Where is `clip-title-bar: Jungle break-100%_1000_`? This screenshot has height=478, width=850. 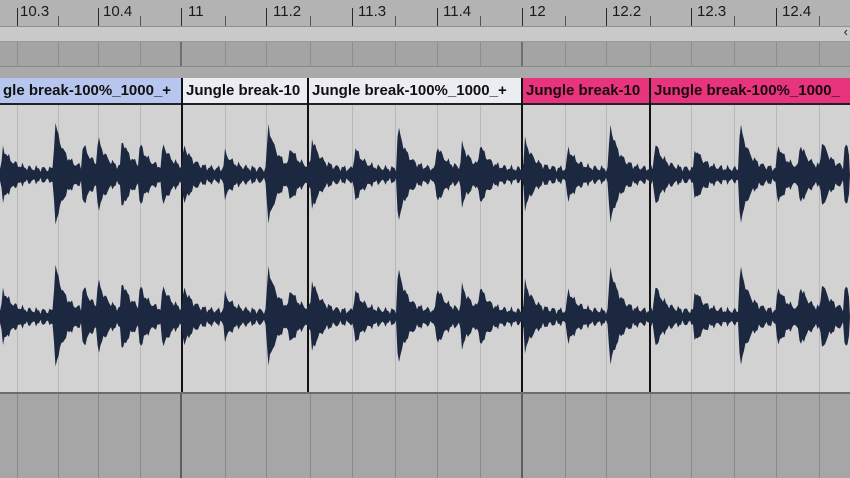
clip-title-bar: Jungle break-100%_1000_ is located at coordinates (750, 91).